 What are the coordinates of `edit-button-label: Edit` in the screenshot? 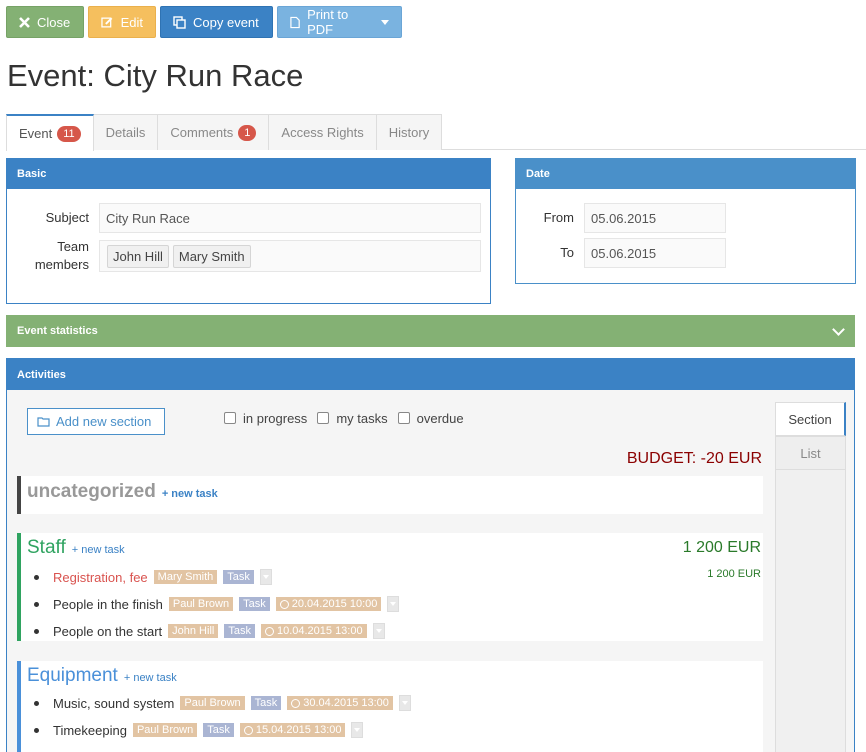 It's located at (131, 22).